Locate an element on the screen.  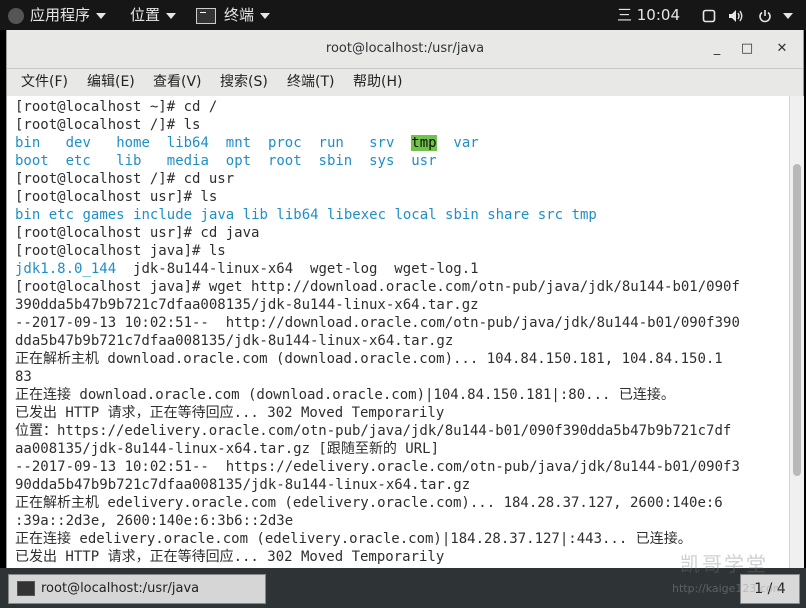
terminal-line: 83 is located at coordinates (23, 377).